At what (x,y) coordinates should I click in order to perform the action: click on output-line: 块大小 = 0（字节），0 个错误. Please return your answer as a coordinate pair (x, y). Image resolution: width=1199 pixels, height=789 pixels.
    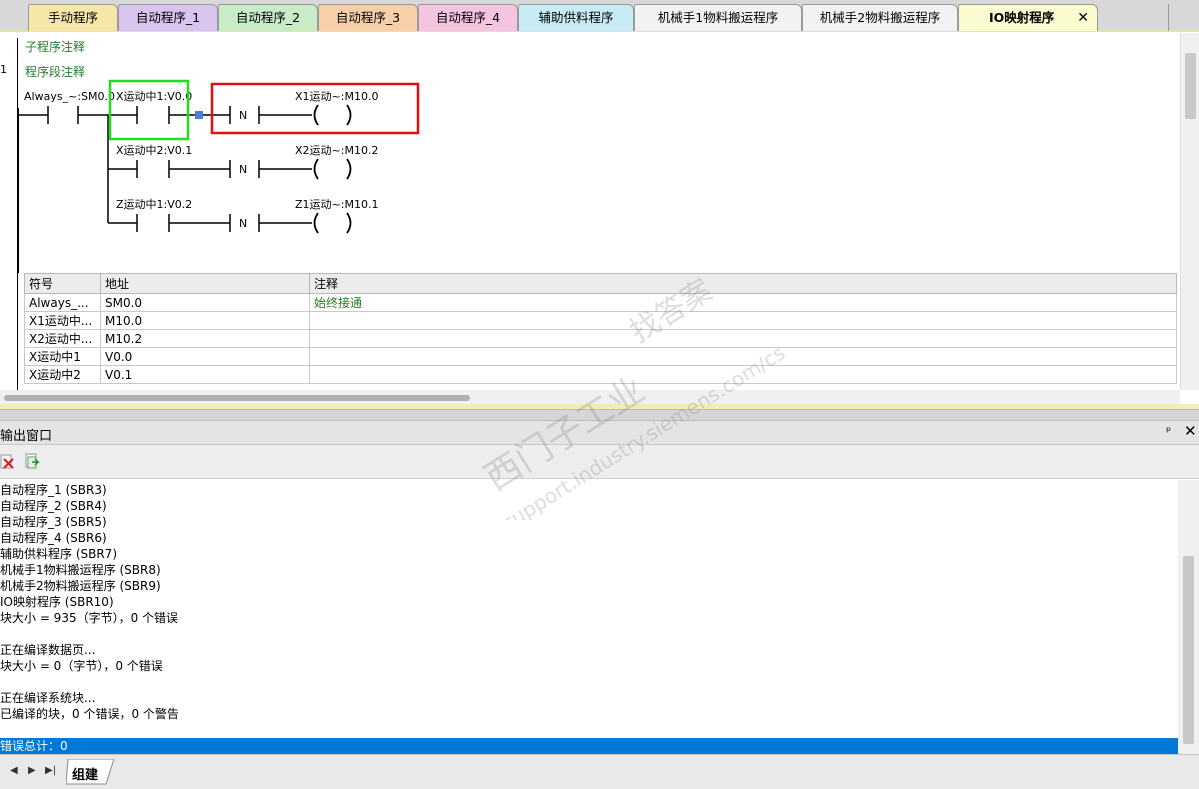
    Looking at the image, I should click on (81, 666).